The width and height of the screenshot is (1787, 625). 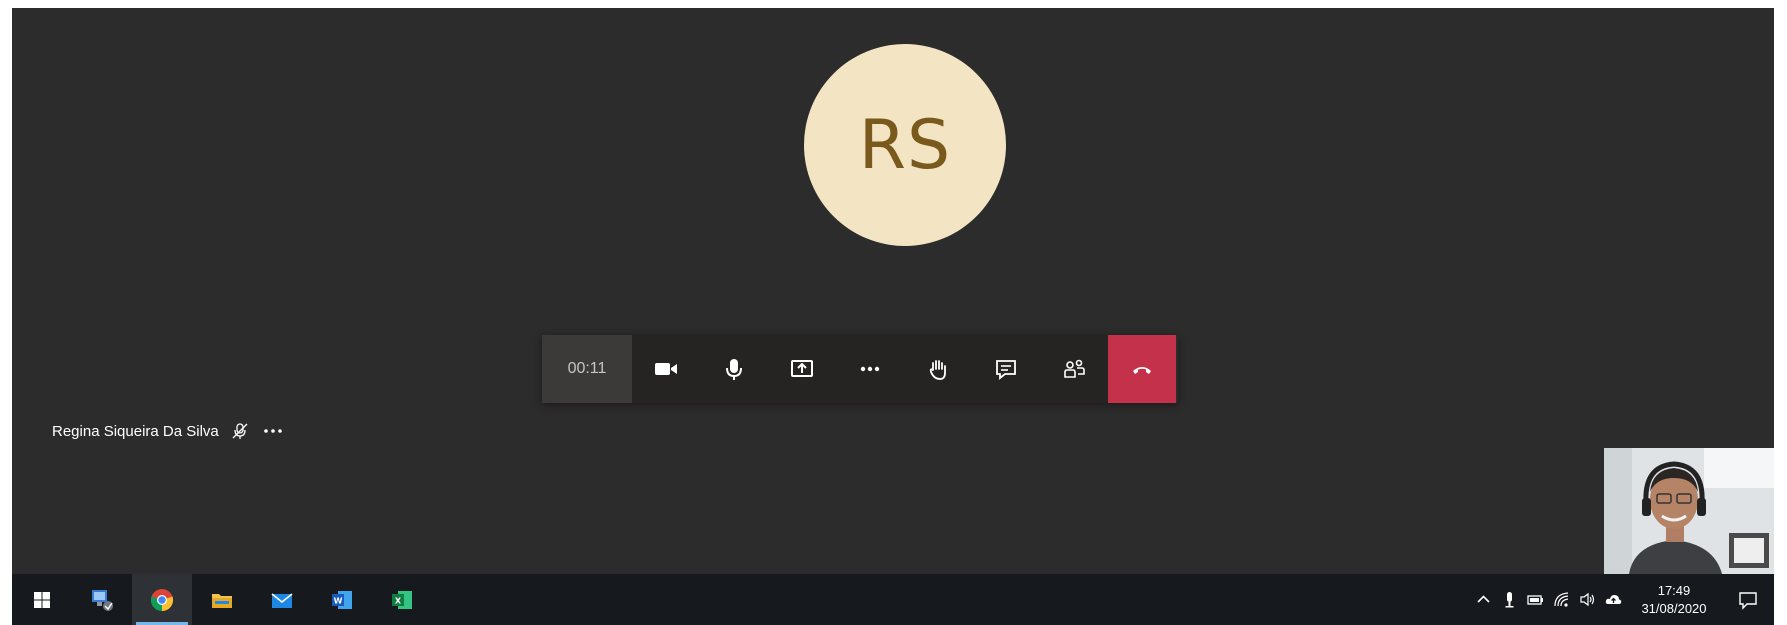 I want to click on share-screen-icon, so click(x=802, y=368).